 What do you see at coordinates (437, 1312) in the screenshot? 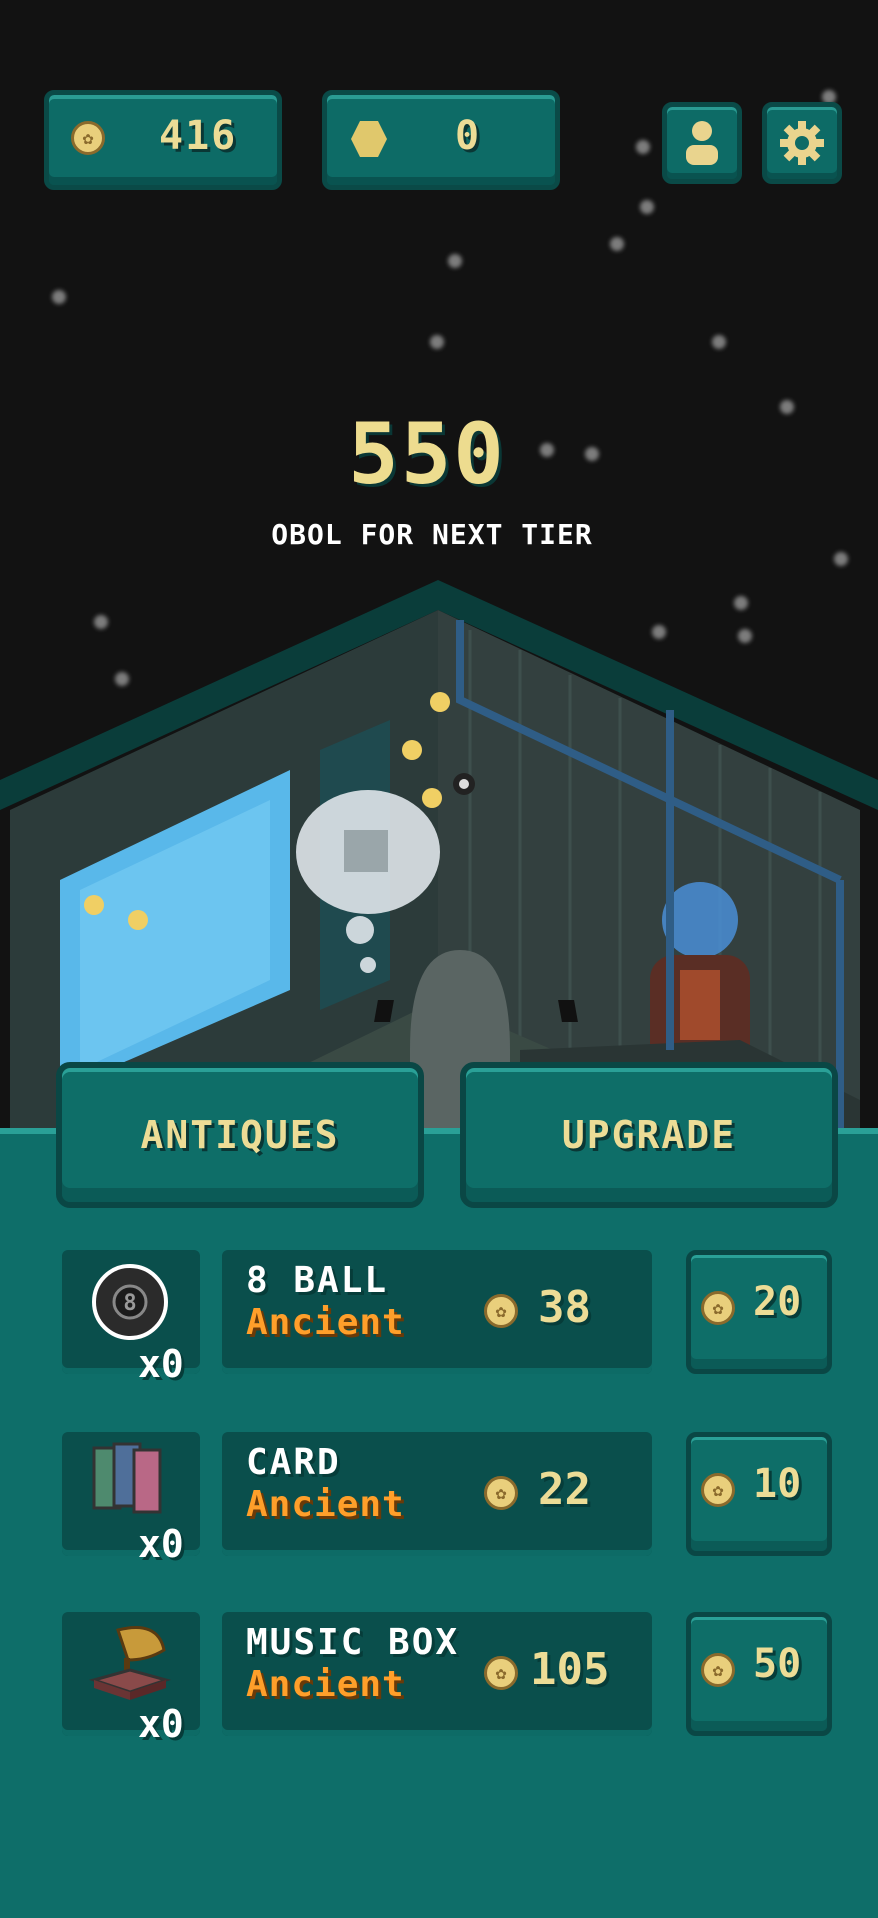
I see `item-info-slot: 8 BALL Ancient ✿ 38` at bounding box center [437, 1312].